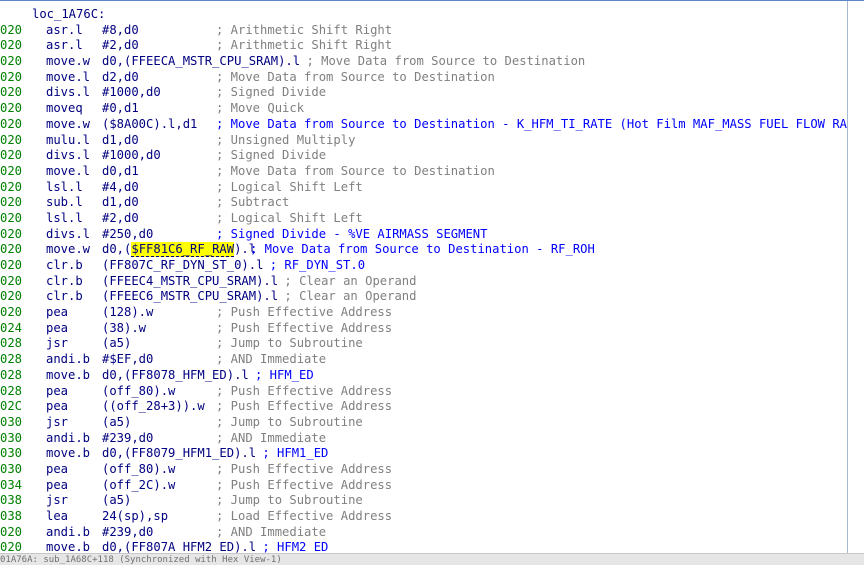 The height and width of the screenshot is (565, 864). Describe the element at coordinates (120, 78) in the screenshot. I see `instruction-operands: d2,d0` at that location.